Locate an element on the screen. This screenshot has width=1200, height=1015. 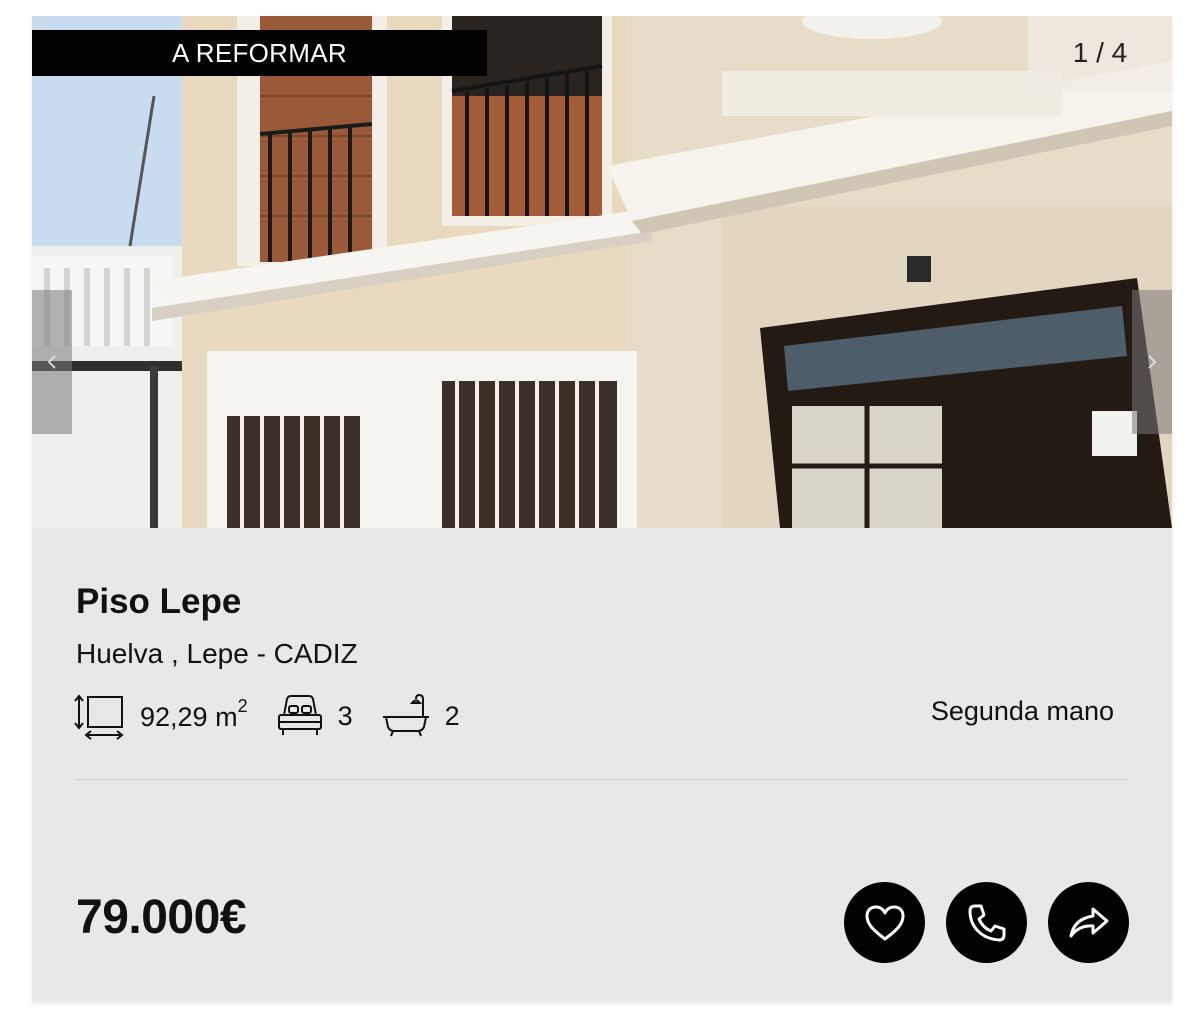
listing-features: 92,29 m2 3 2 is located at coordinates (281, 716).